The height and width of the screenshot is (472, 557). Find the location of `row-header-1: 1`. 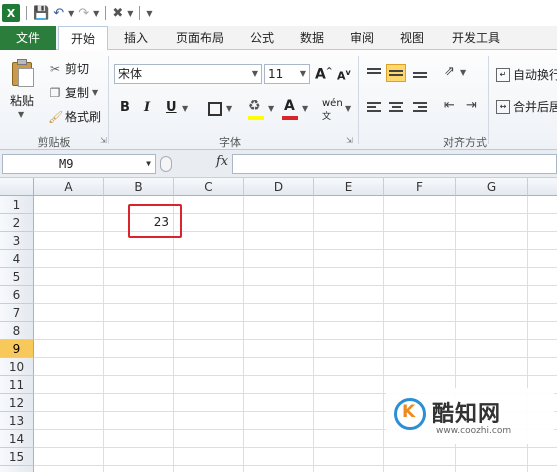

row-header-1: 1 is located at coordinates (17, 205).